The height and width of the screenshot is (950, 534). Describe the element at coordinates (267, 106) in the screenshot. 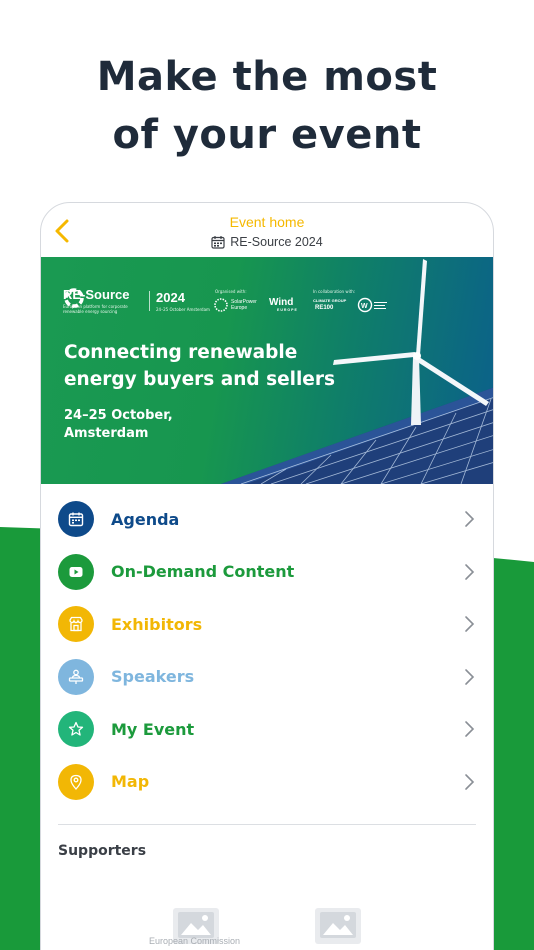

I see `promo-headline: Make the most of your event` at that location.